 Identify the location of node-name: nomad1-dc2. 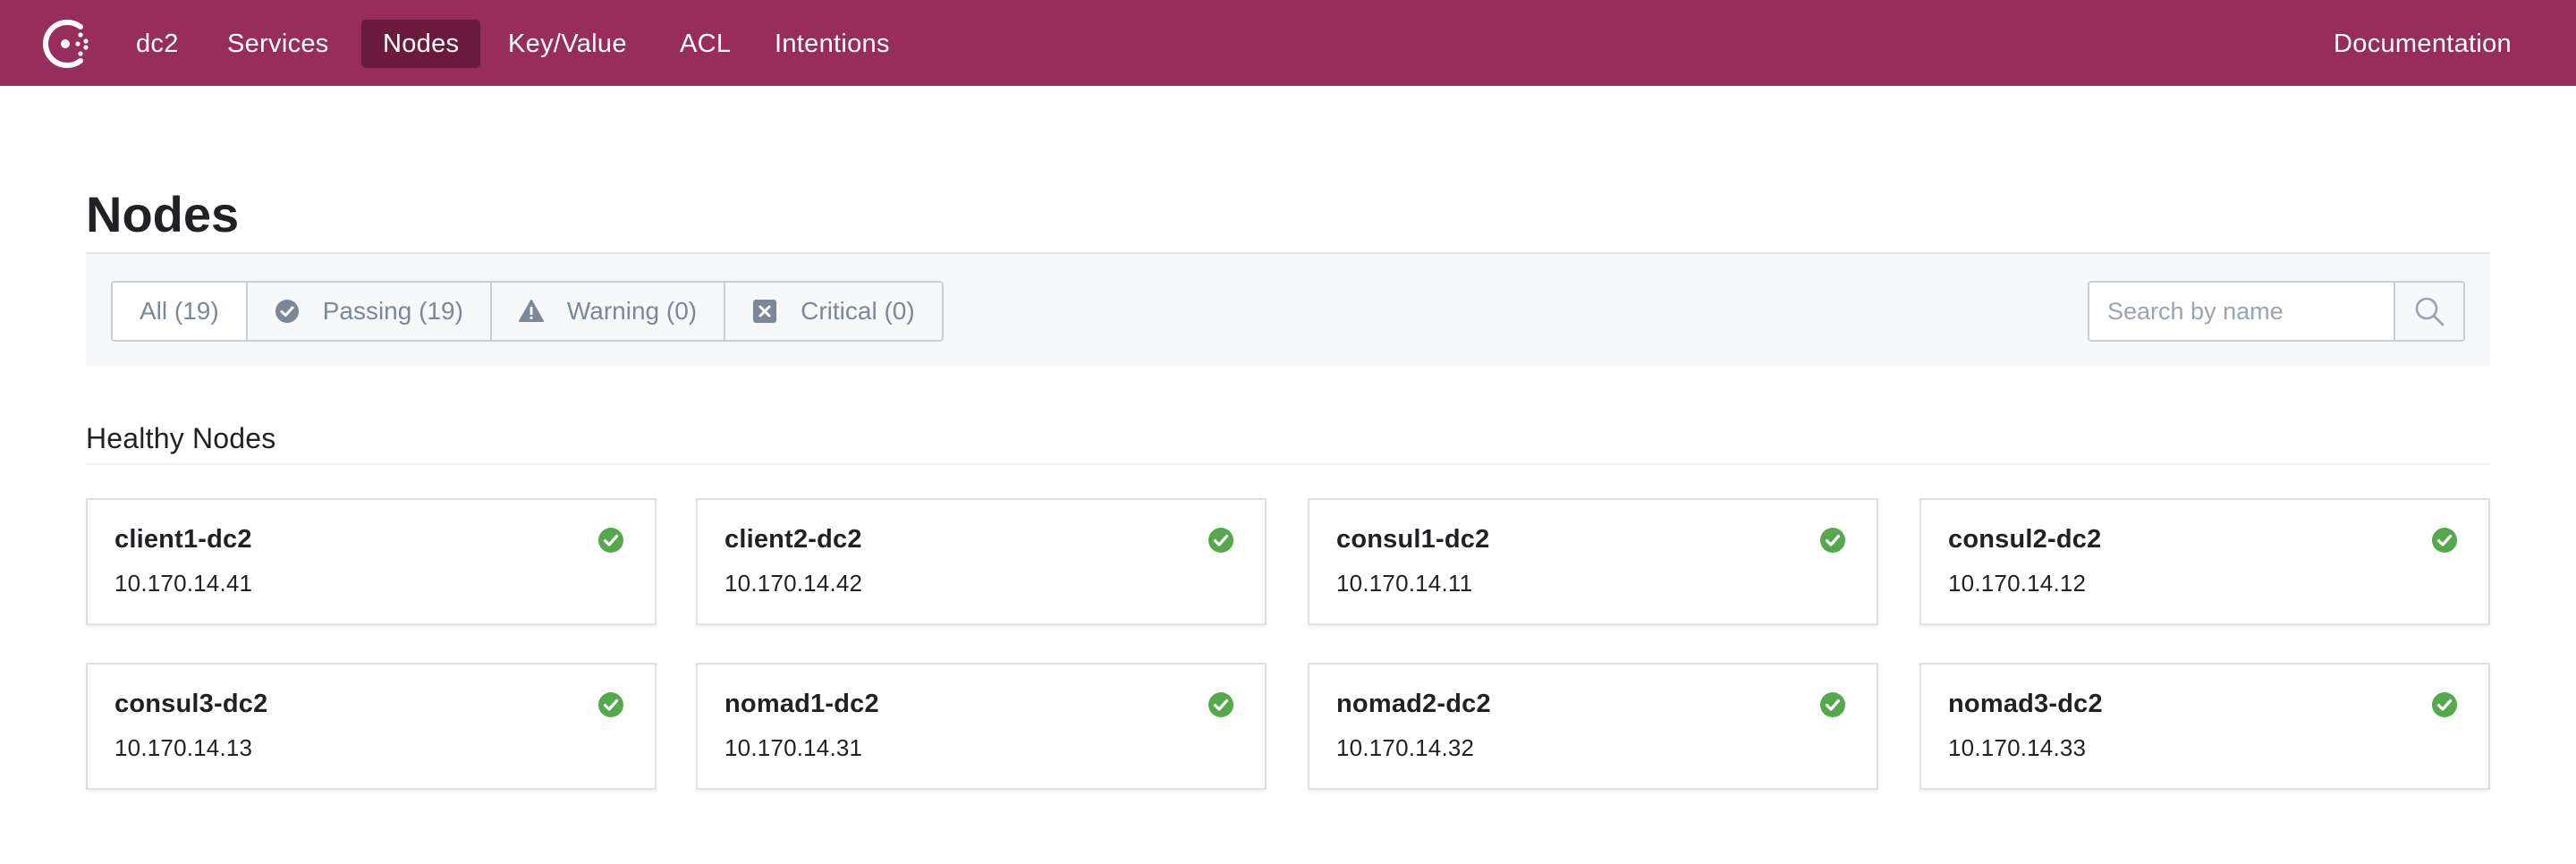
(801, 704).